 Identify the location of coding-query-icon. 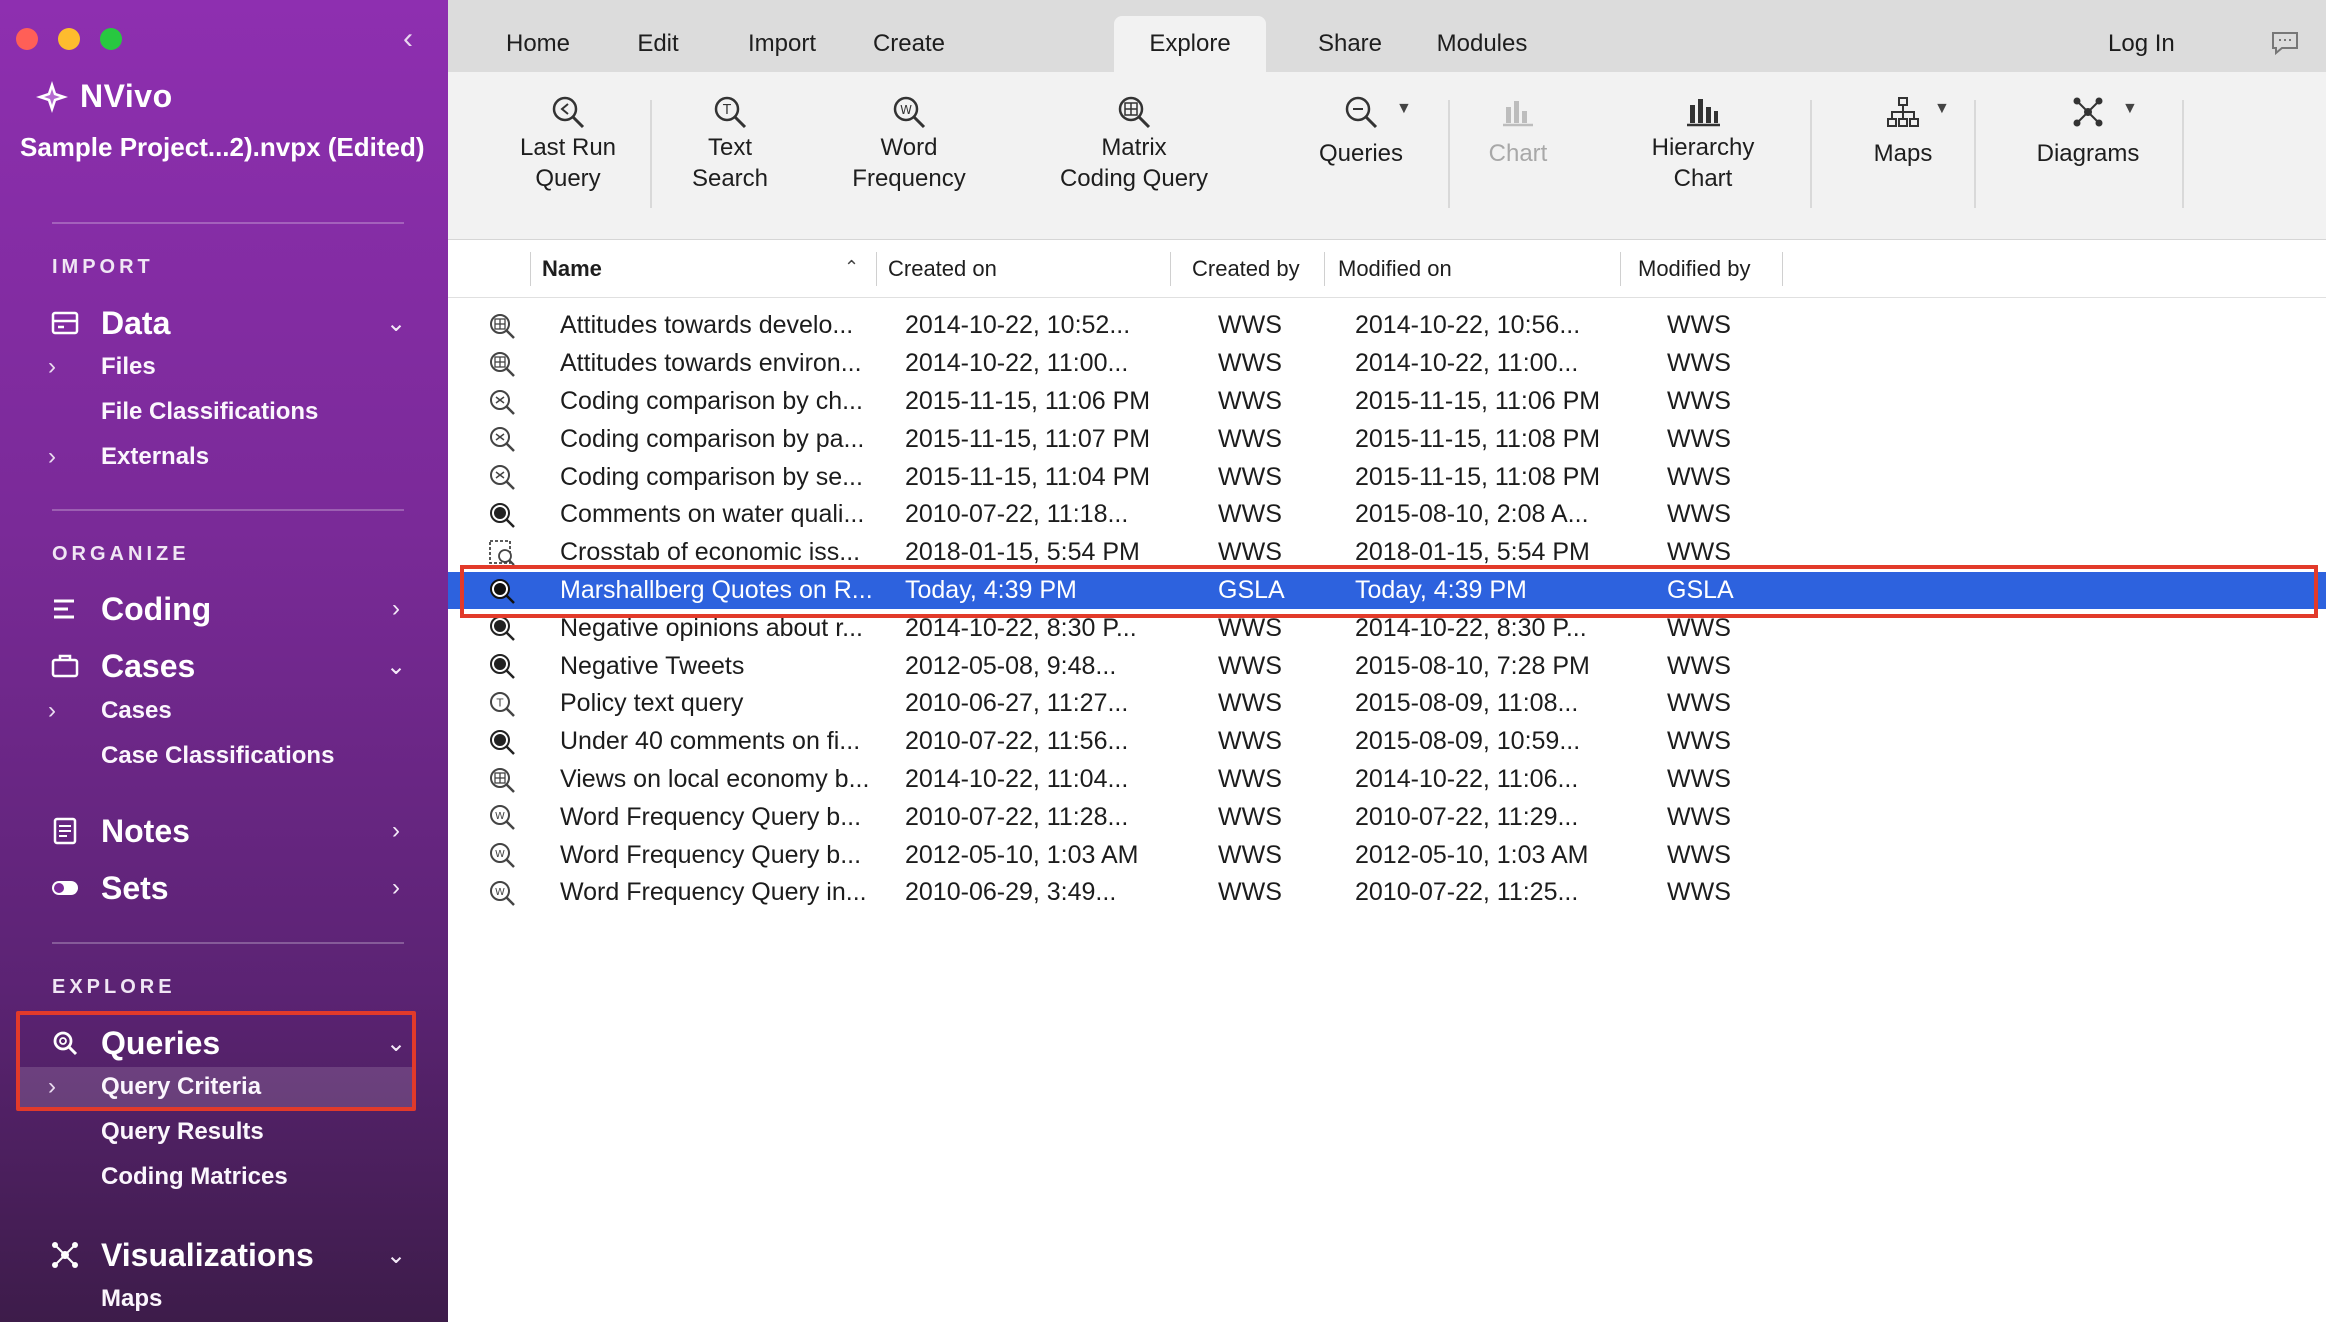
(502, 515).